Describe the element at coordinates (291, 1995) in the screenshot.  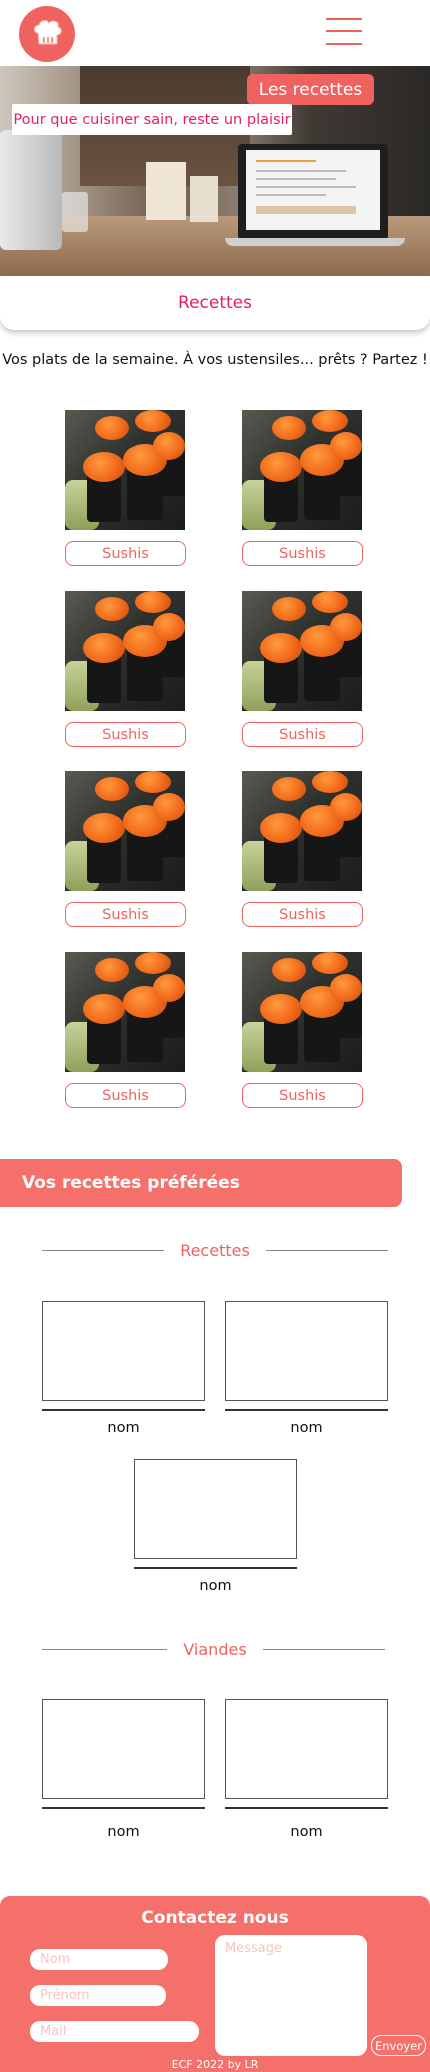
I see `message-textarea: Message` at that location.